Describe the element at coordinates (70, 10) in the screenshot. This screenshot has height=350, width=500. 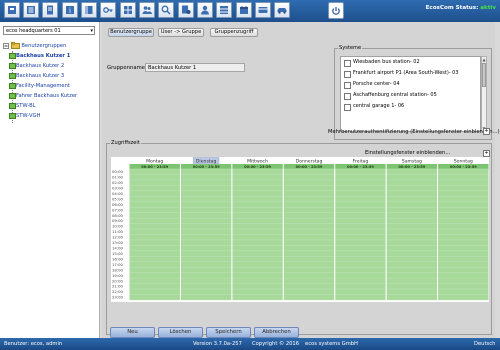
I see `info-icon: i` at that location.